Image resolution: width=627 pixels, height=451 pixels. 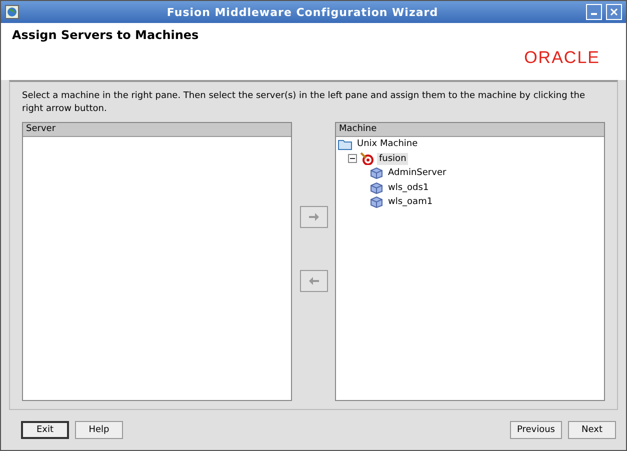 What do you see at coordinates (592, 430) in the screenshot?
I see `footer-button: Next` at bounding box center [592, 430].